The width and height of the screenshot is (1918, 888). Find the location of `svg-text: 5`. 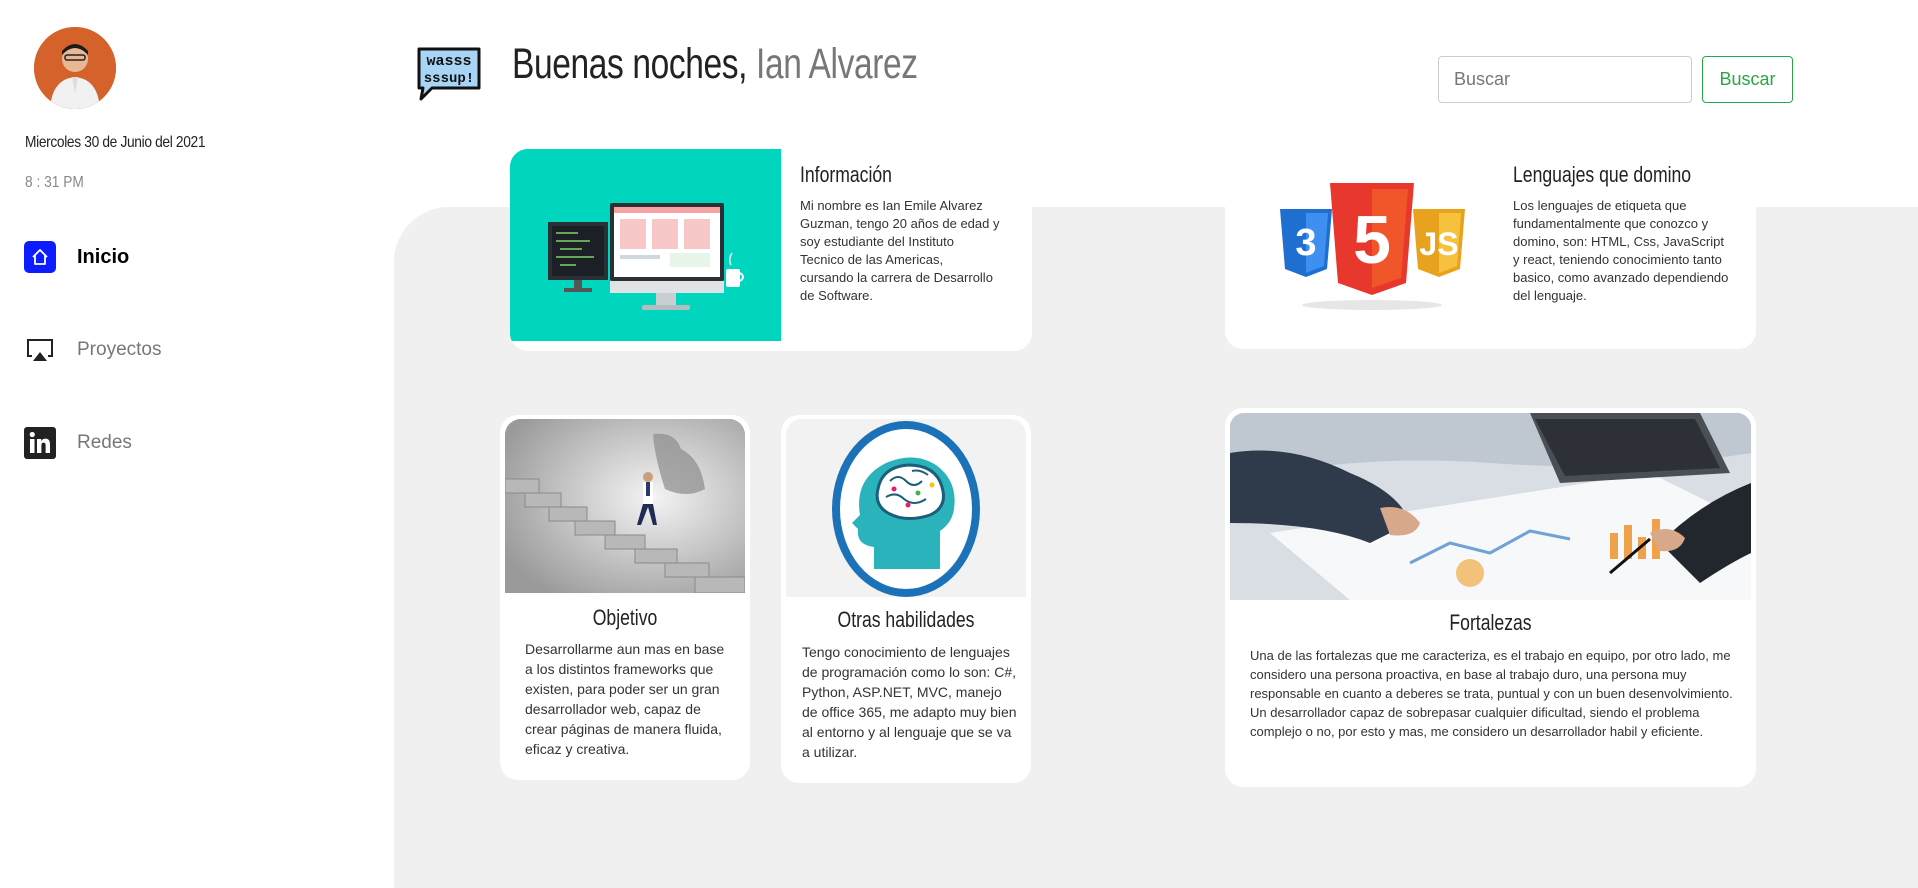

svg-text: 5 is located at coordinates (1372, 240).